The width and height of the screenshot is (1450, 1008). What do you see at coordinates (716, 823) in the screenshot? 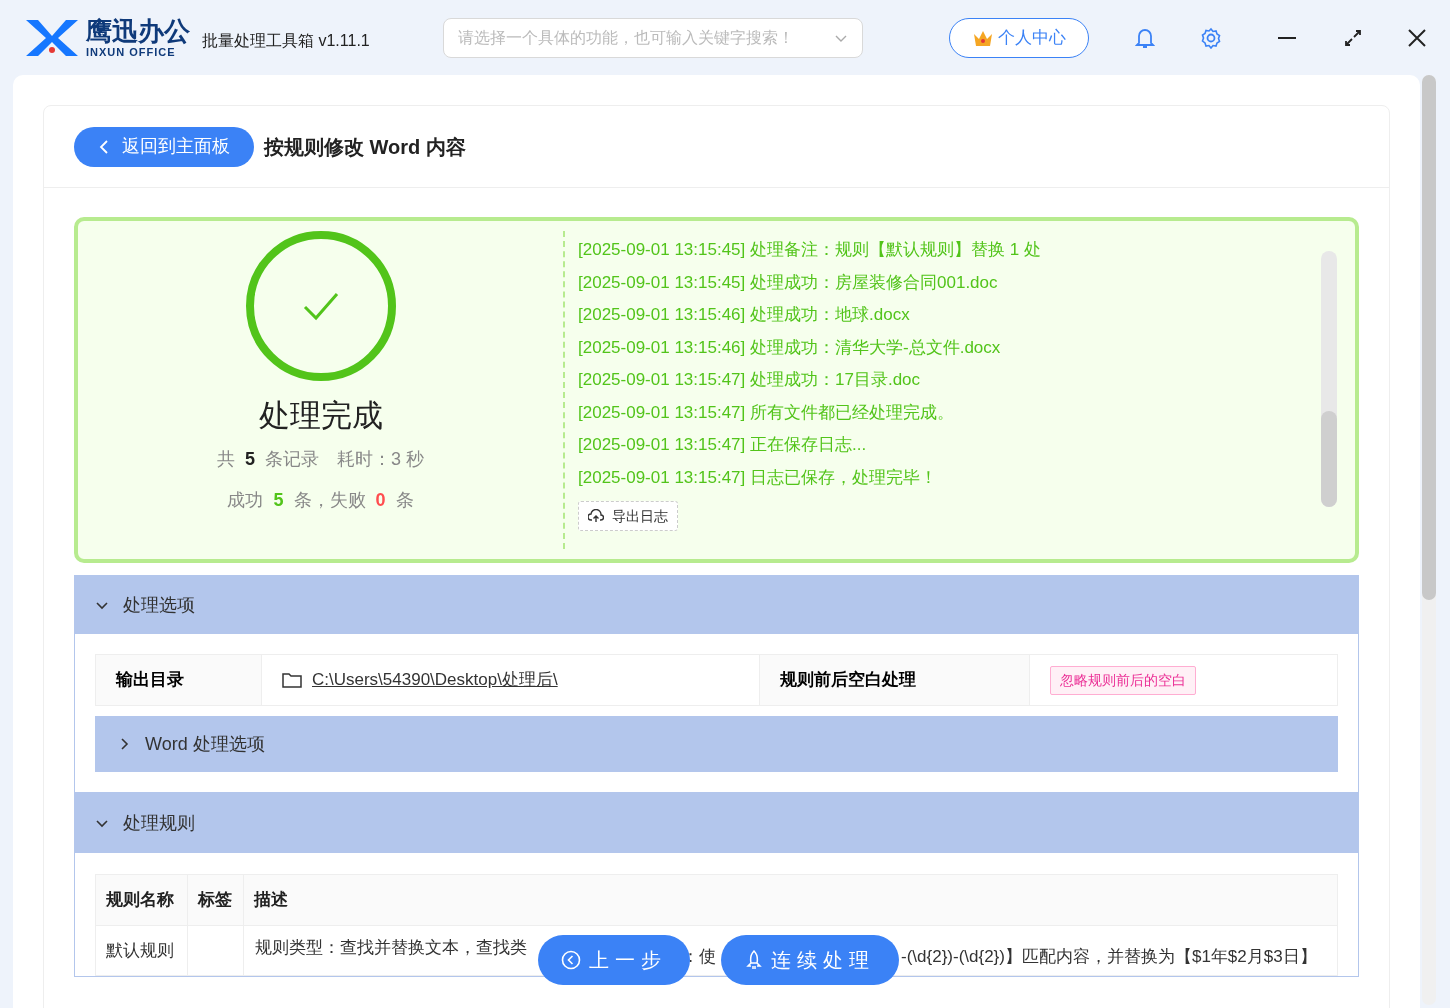
I see `section-header: 处理规则` at bounding box center [716, 823].